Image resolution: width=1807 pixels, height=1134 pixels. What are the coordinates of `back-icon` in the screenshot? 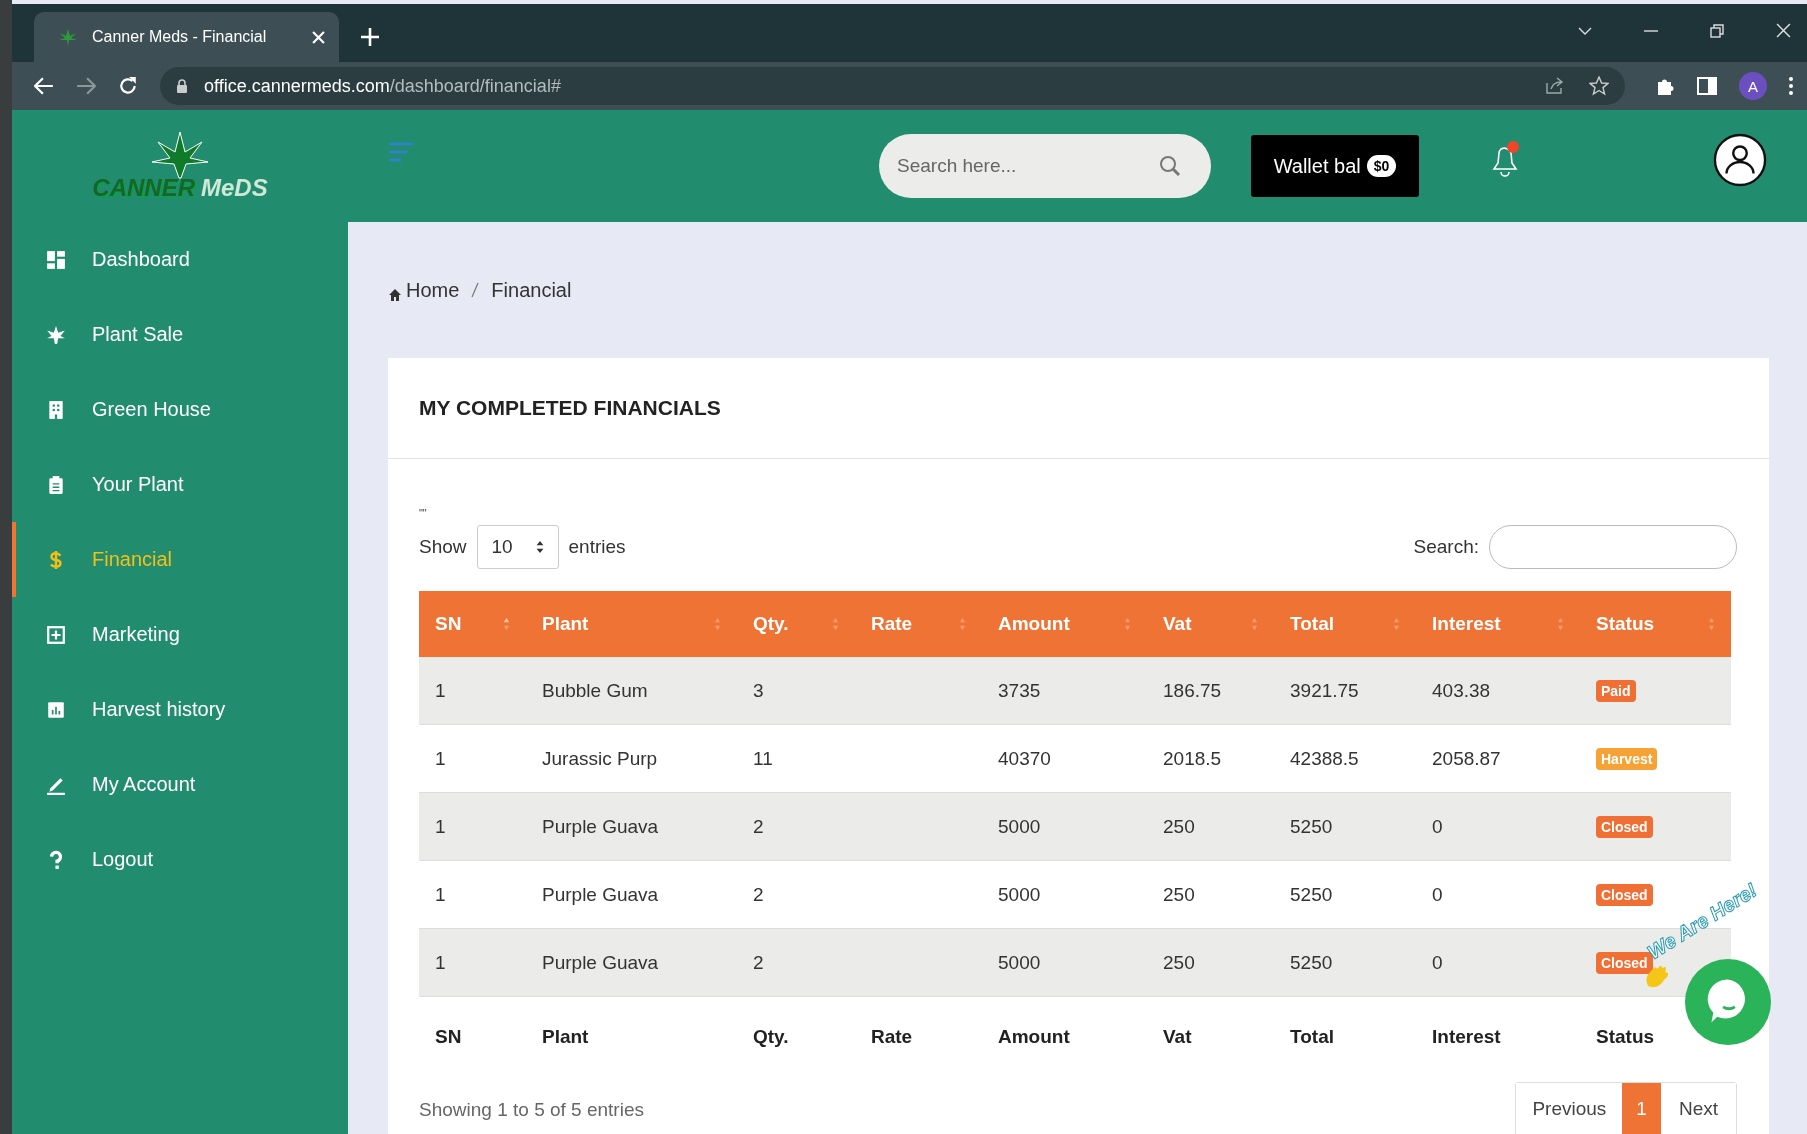 It's located at (44, 86).